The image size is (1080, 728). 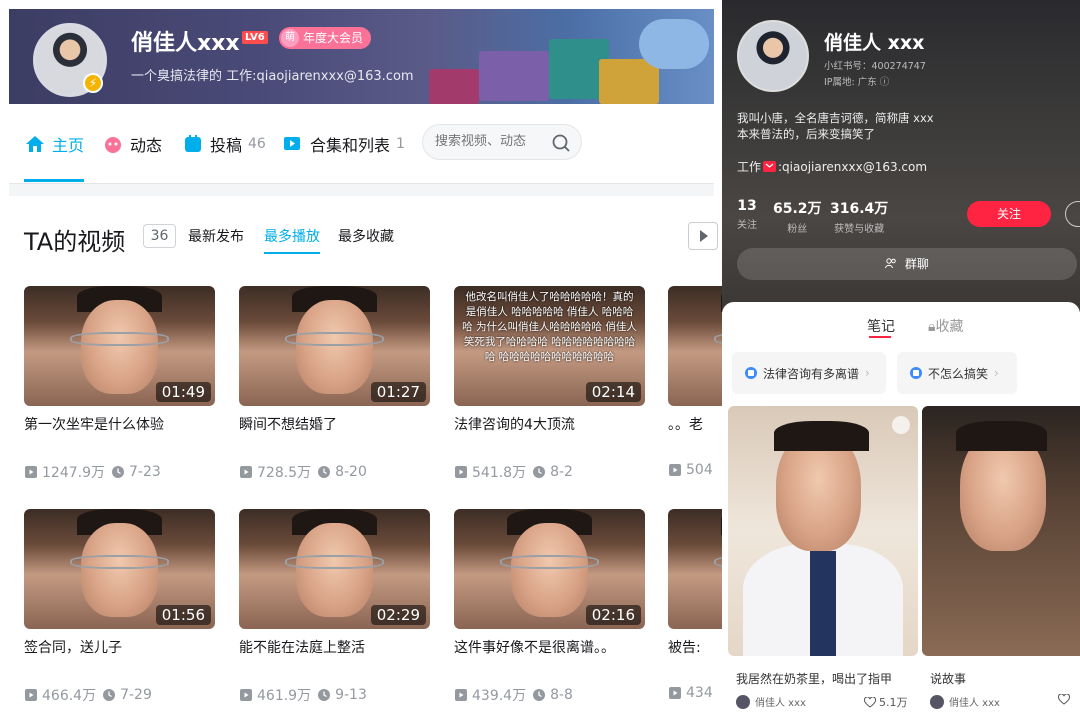 I want to click on view-count: 504, so click(x=699, y=470).